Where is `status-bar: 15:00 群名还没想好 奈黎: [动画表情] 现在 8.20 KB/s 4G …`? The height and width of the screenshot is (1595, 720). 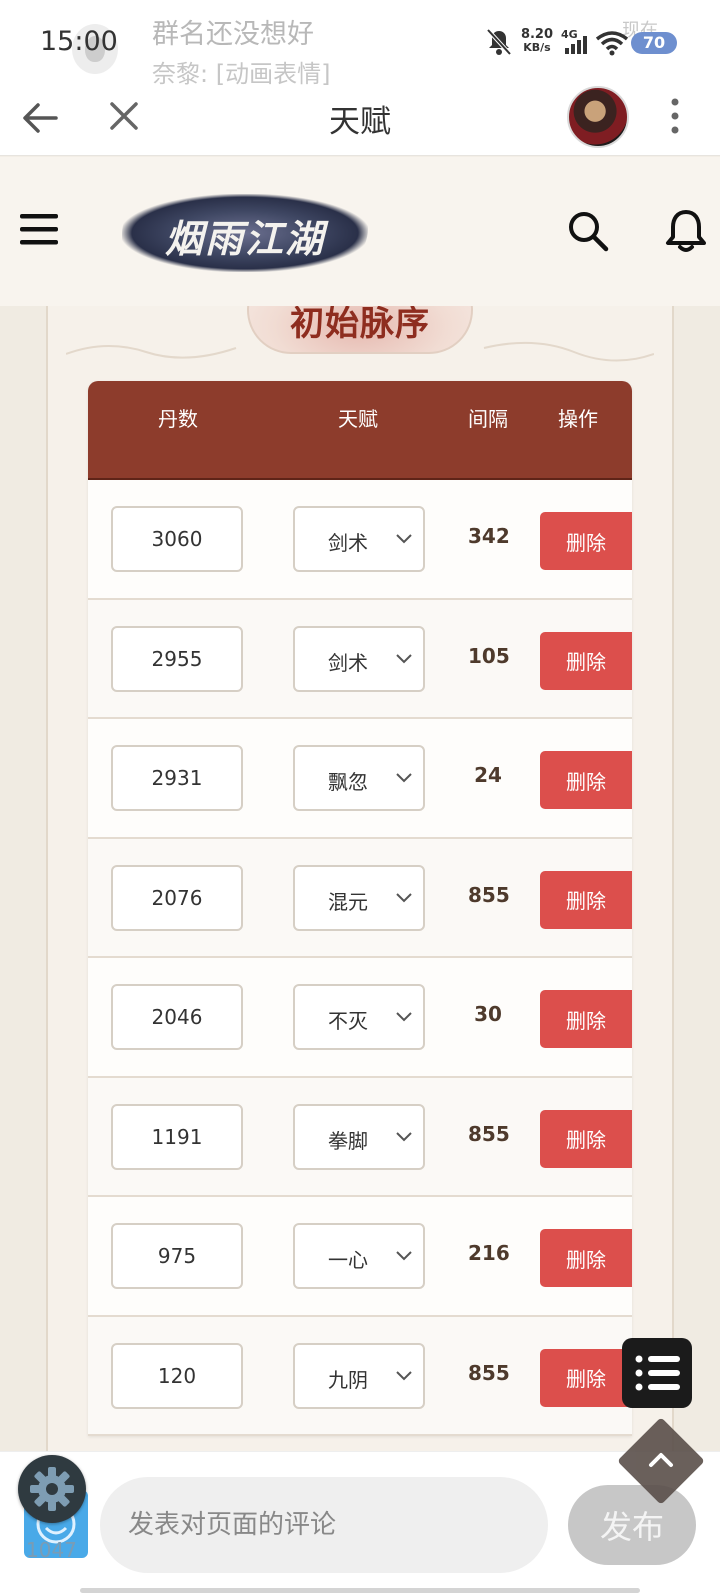 status-bar: 15:00 群名还没想好 奈黎: [动画表情] 现在 8.20 KB/s 4G … is located at coordinates (360, 44).